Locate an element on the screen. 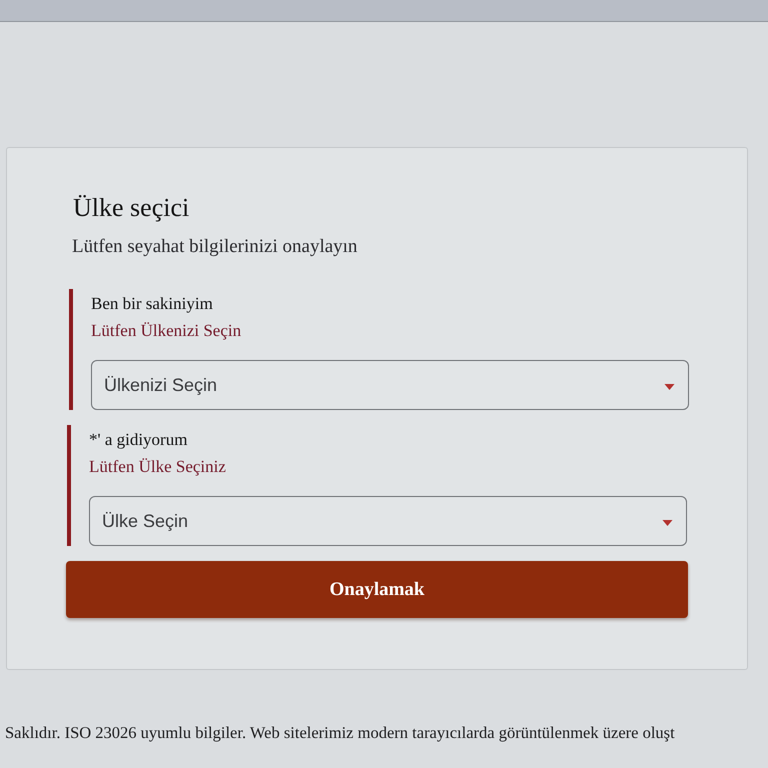 This screenshot has height=768, width=768. country-select: Ülkenizi Seçin is located at coordinates (390, 385).